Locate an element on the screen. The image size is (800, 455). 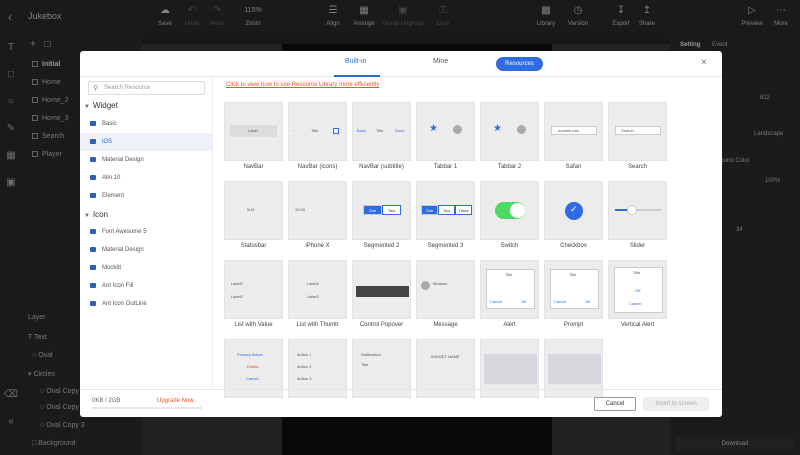
widget-card: One Two Segmented 2 is located at coordinates (381, 216).